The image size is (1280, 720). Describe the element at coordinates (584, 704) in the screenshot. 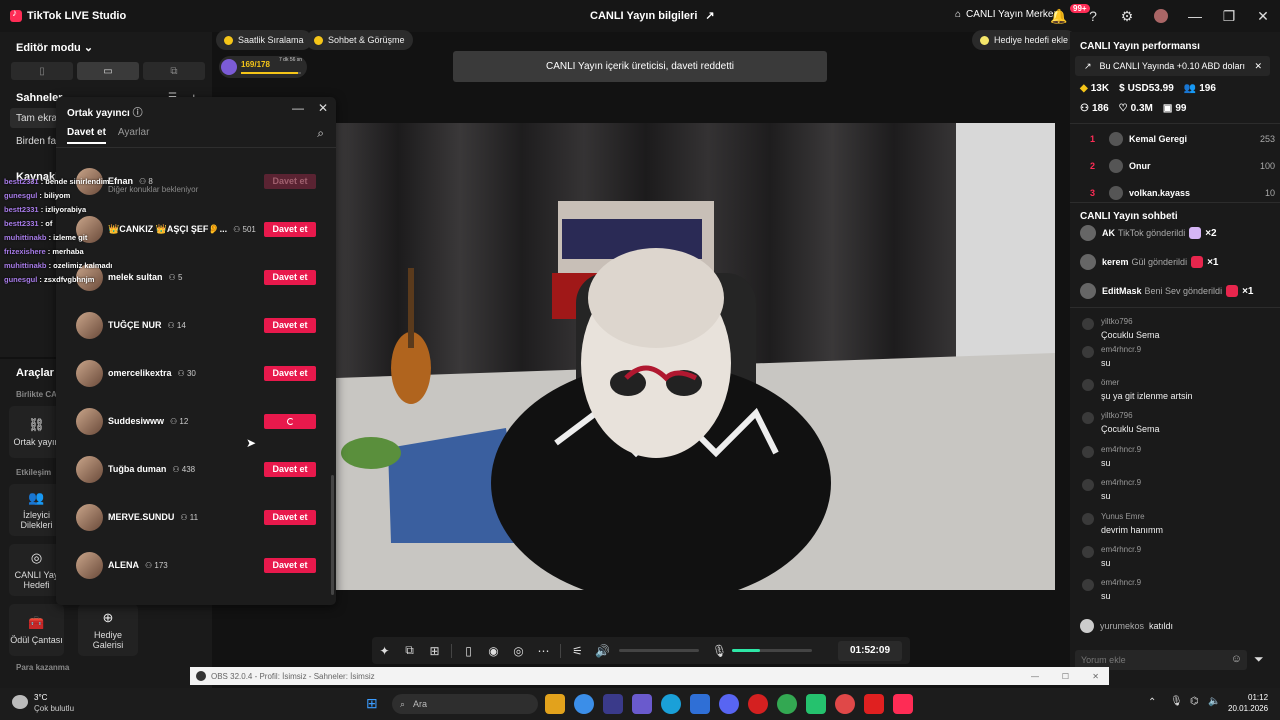

I see `chrome-icon` at that location.